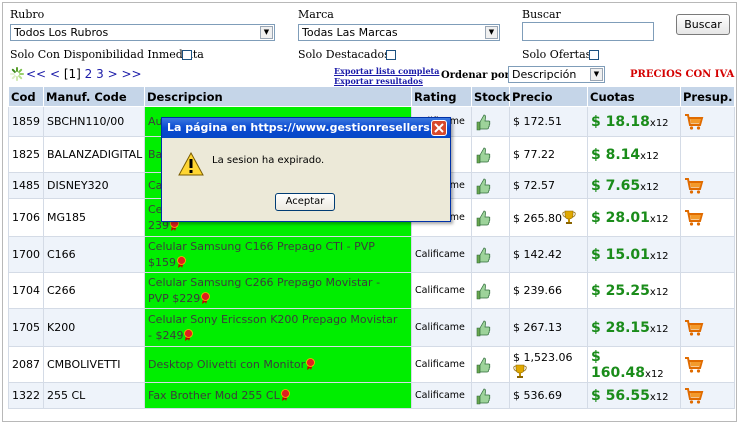 The height and width of the screenshot is (424, 740). What do you see at coordinates (174, 298) in the screenshot?
I see `description-text-2: PVP $229` at bounding box center [174, 298].